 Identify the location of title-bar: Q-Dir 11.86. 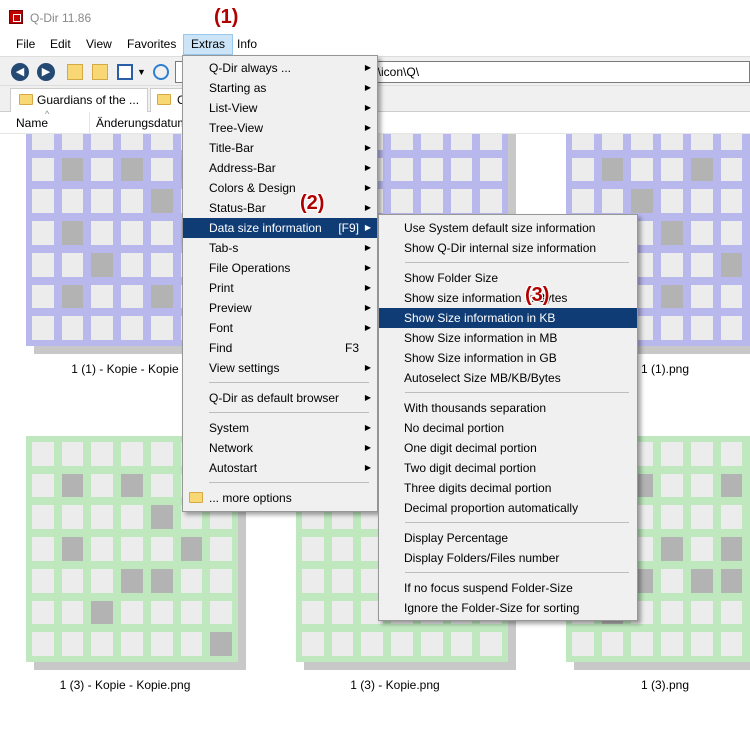
(375, 17).